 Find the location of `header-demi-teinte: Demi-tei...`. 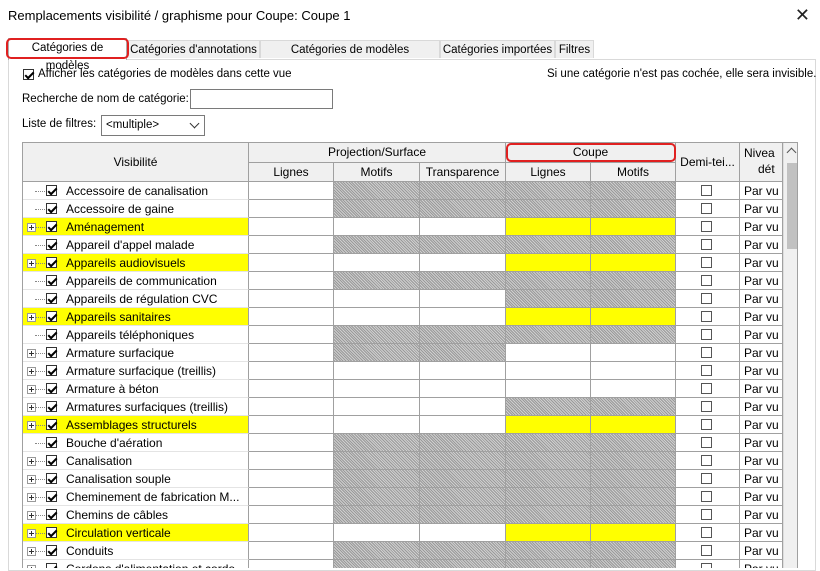

header-demi-teinte: Demi-tei... is located at coordinates (708, 162).